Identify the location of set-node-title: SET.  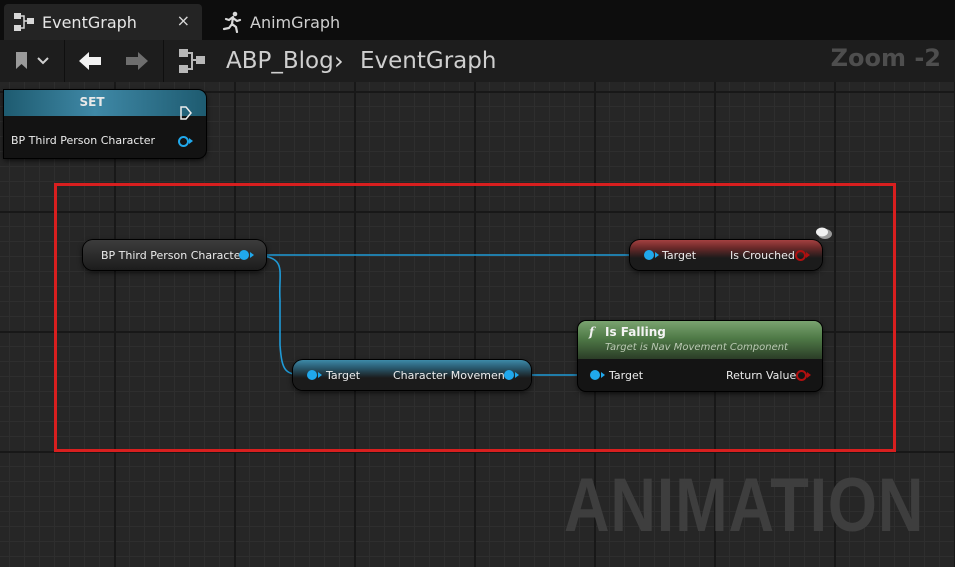
(92, 102).